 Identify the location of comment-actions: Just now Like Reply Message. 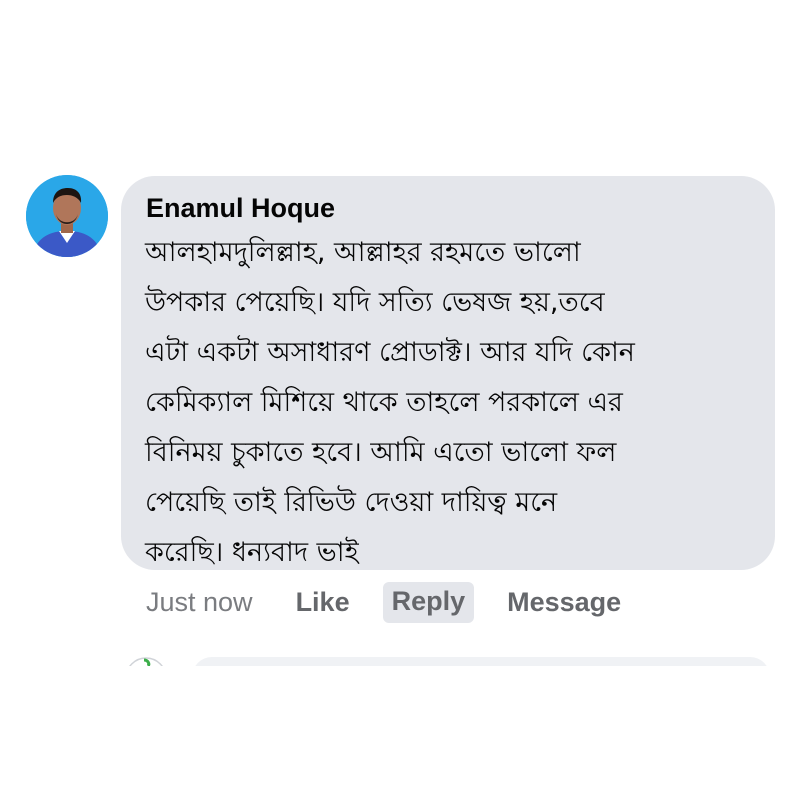
(383, 602).